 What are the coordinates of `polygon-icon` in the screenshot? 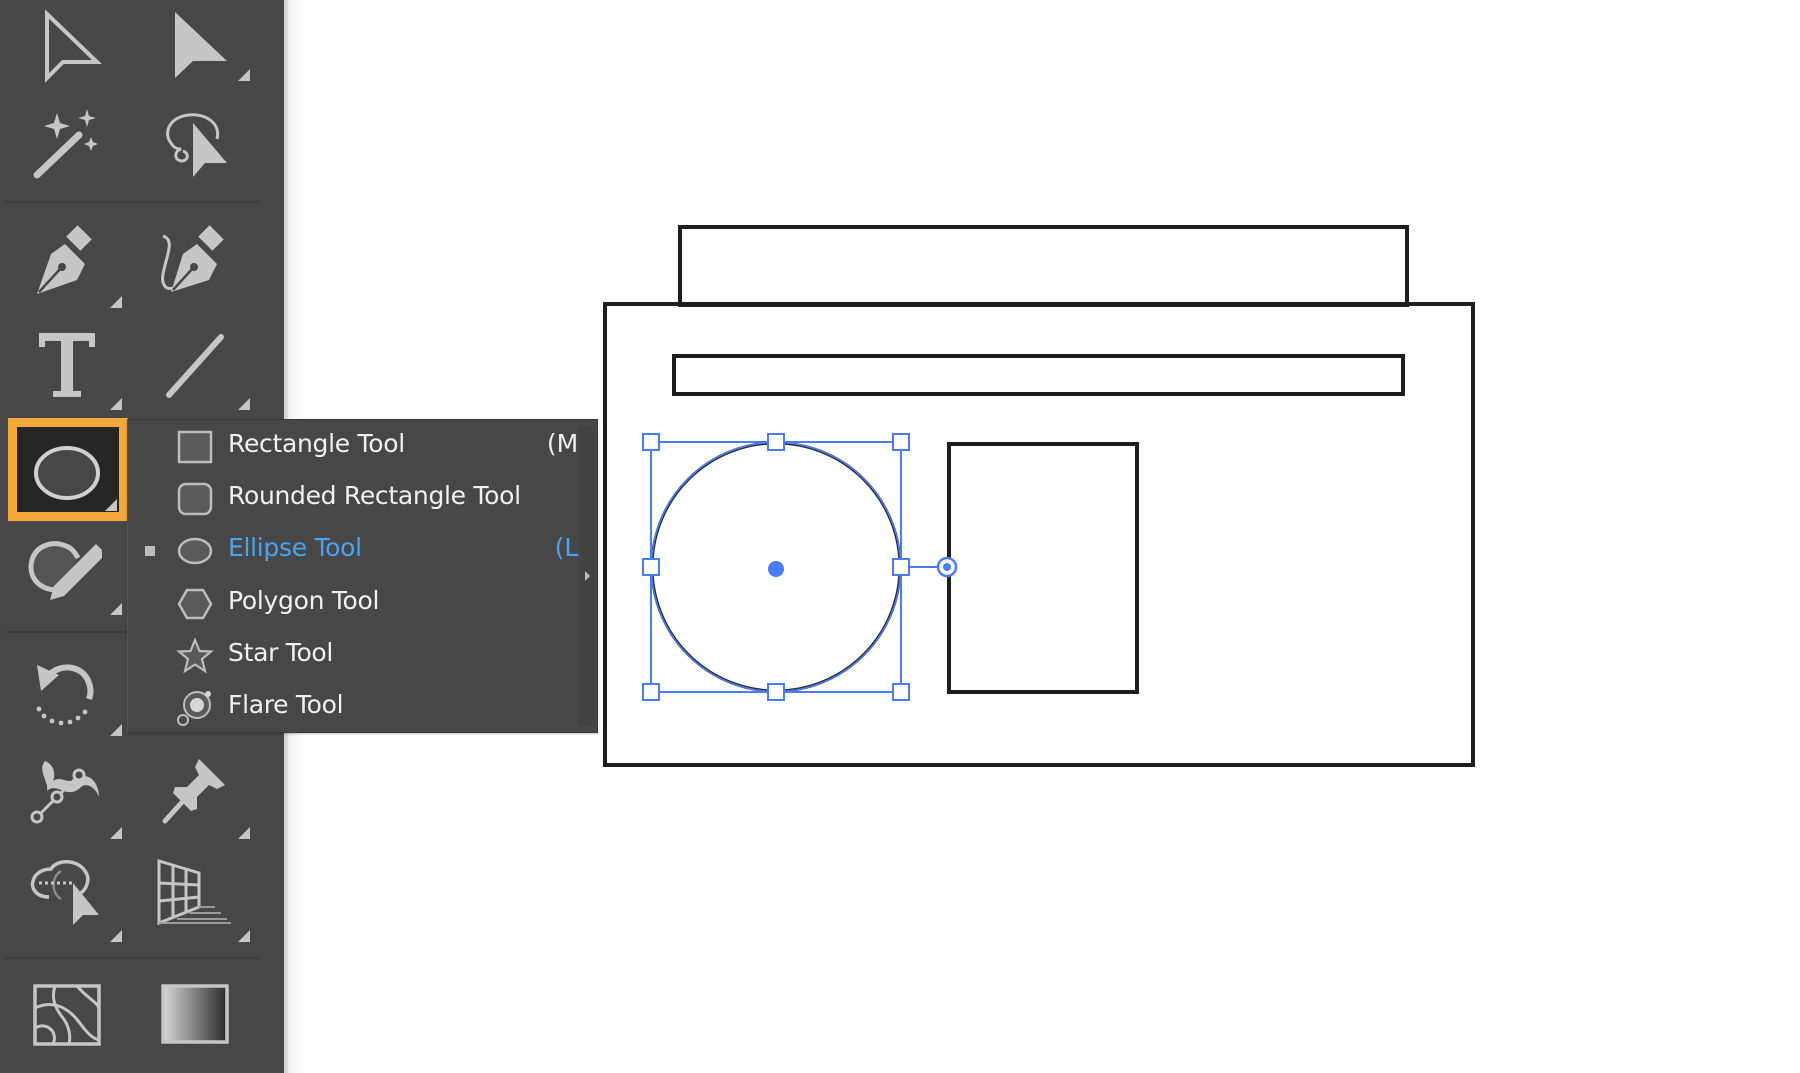 It's located at (195, 604).